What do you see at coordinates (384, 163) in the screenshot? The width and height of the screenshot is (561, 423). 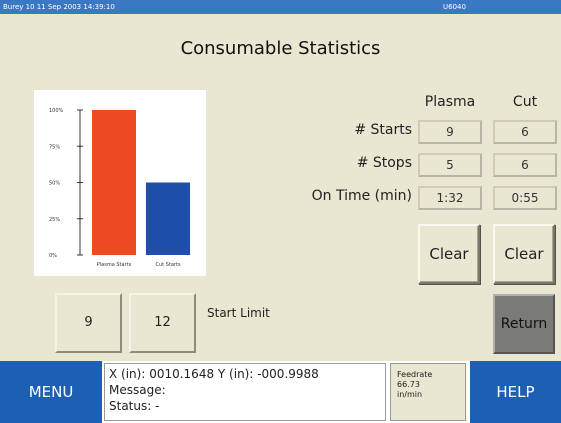 I see `row-label-stops: # Stops` at bounding box center [384, 163].